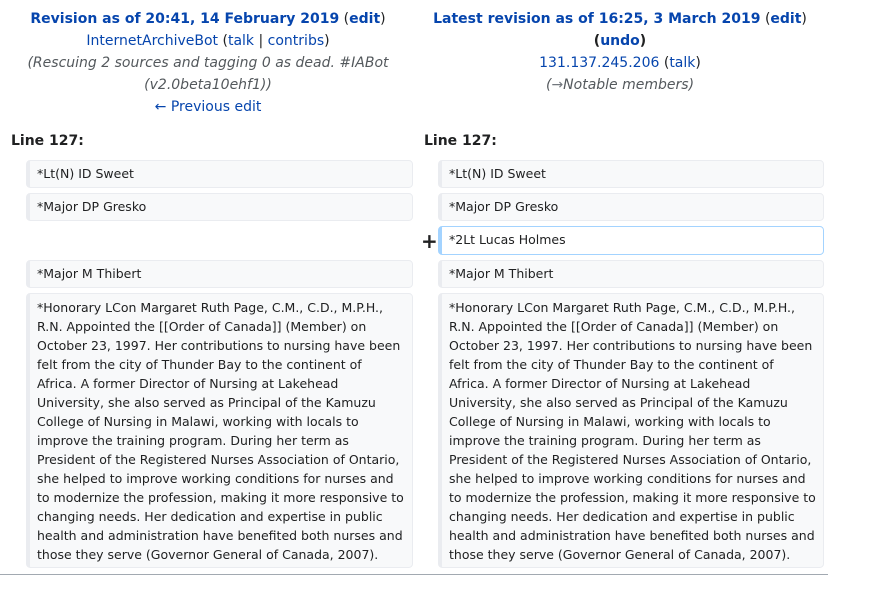 The height and width of the screenshot is (592, 874). I want to click on new-context-line: *Lt(N) ID Sweet, so click(631, 174).